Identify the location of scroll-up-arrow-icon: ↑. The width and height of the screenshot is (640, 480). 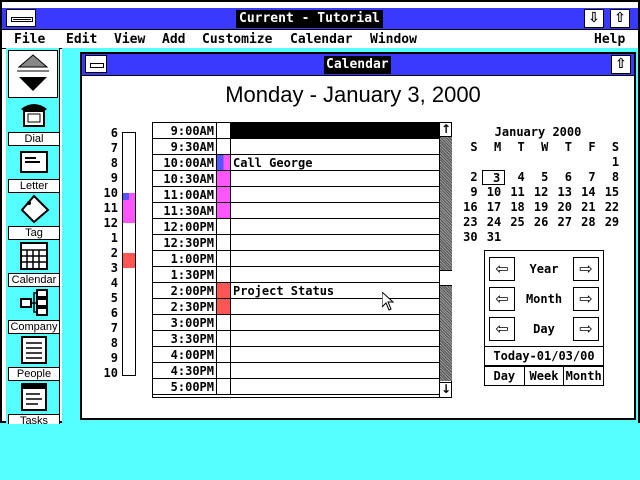
(446, 130).